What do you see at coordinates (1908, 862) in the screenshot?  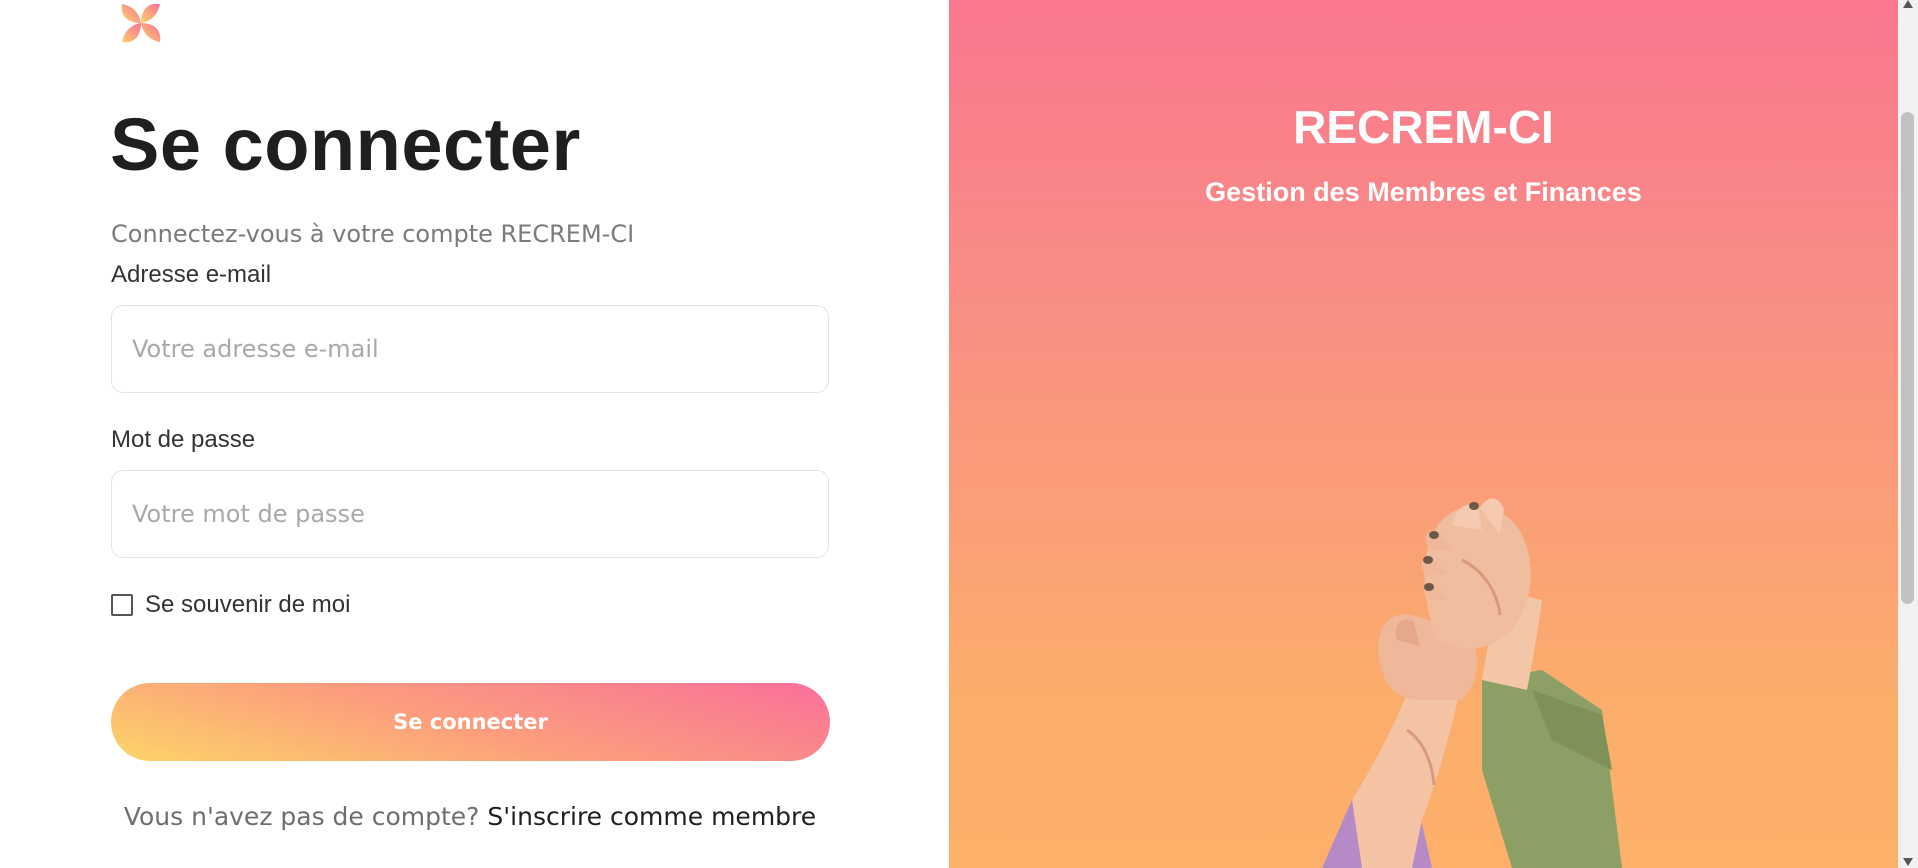 I see `scroll-down-arrow-icon` at bounding box center [1908, 862].